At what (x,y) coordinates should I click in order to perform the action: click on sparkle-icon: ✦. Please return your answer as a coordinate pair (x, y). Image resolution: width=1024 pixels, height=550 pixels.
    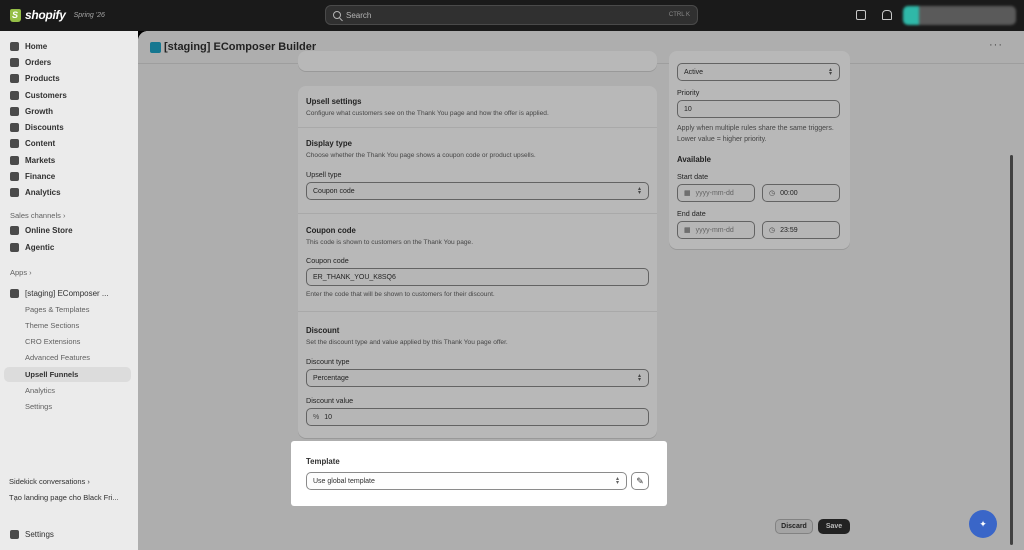
    Looking at the image, I should click on (983, 523).